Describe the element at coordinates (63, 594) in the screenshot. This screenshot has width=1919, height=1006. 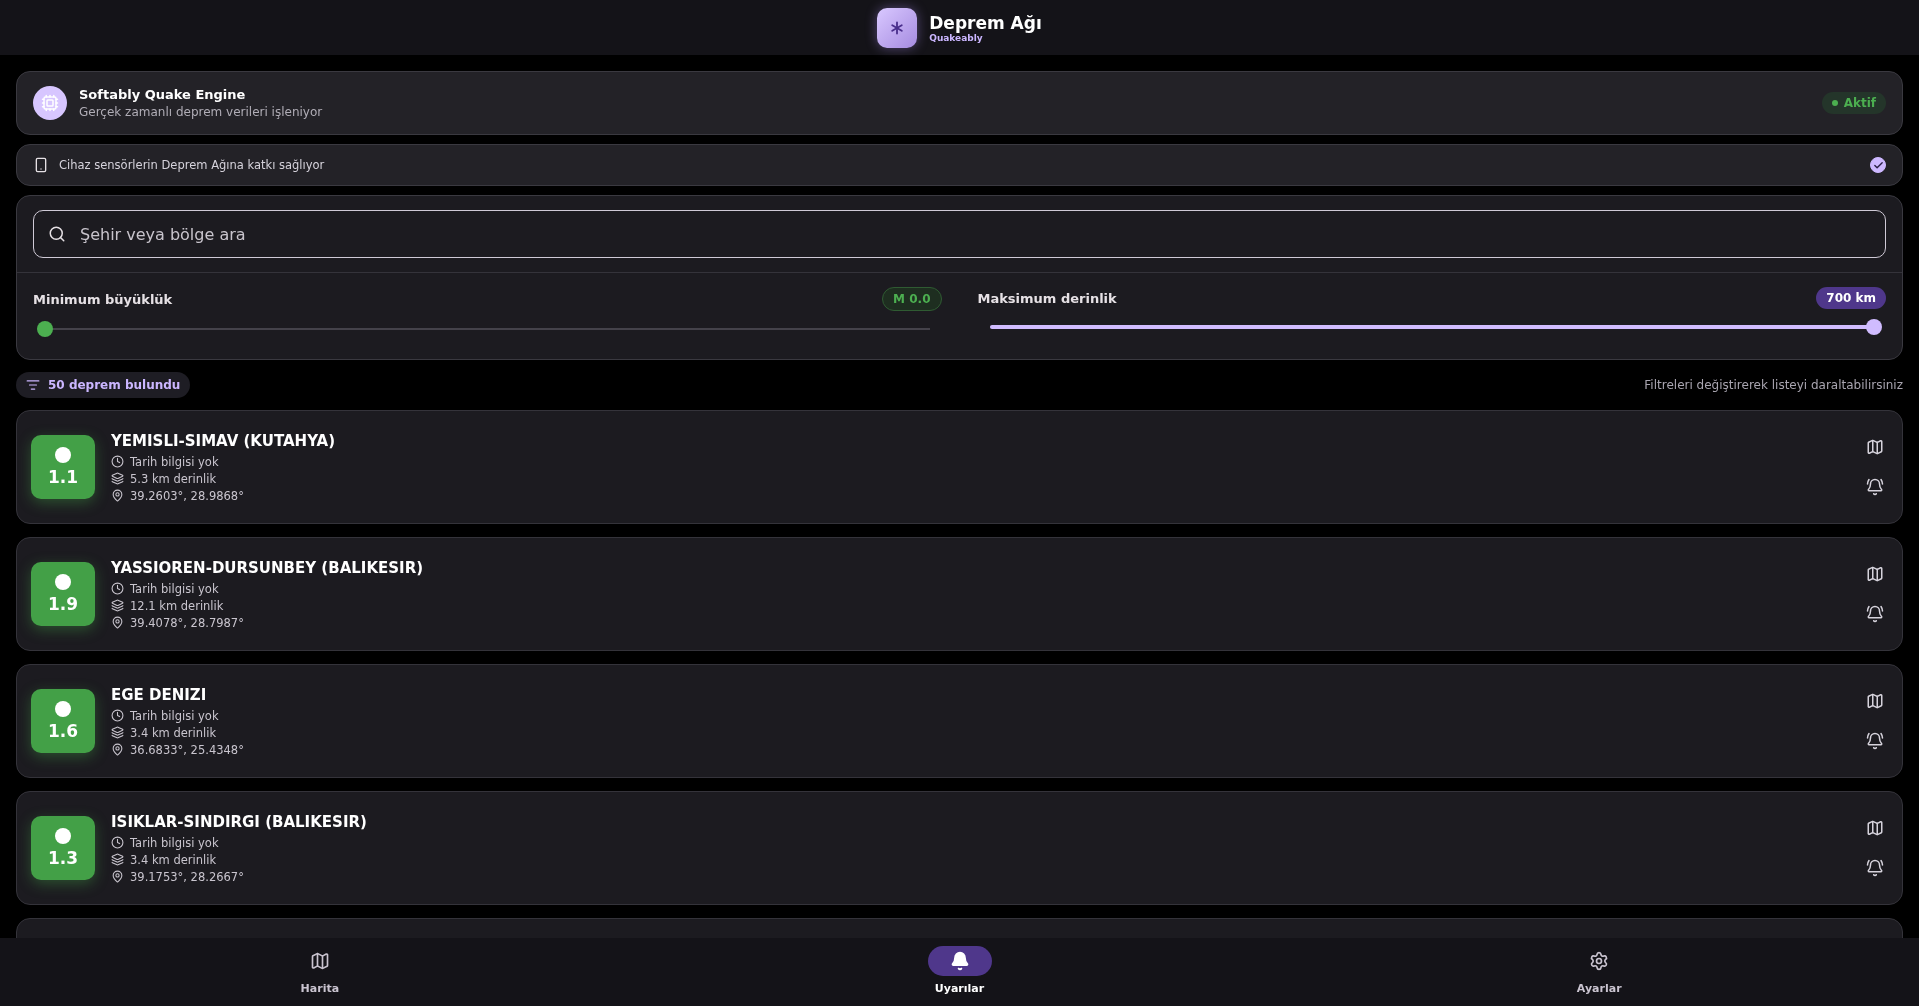
I see `magnitude-badge: 1.9` at that location.